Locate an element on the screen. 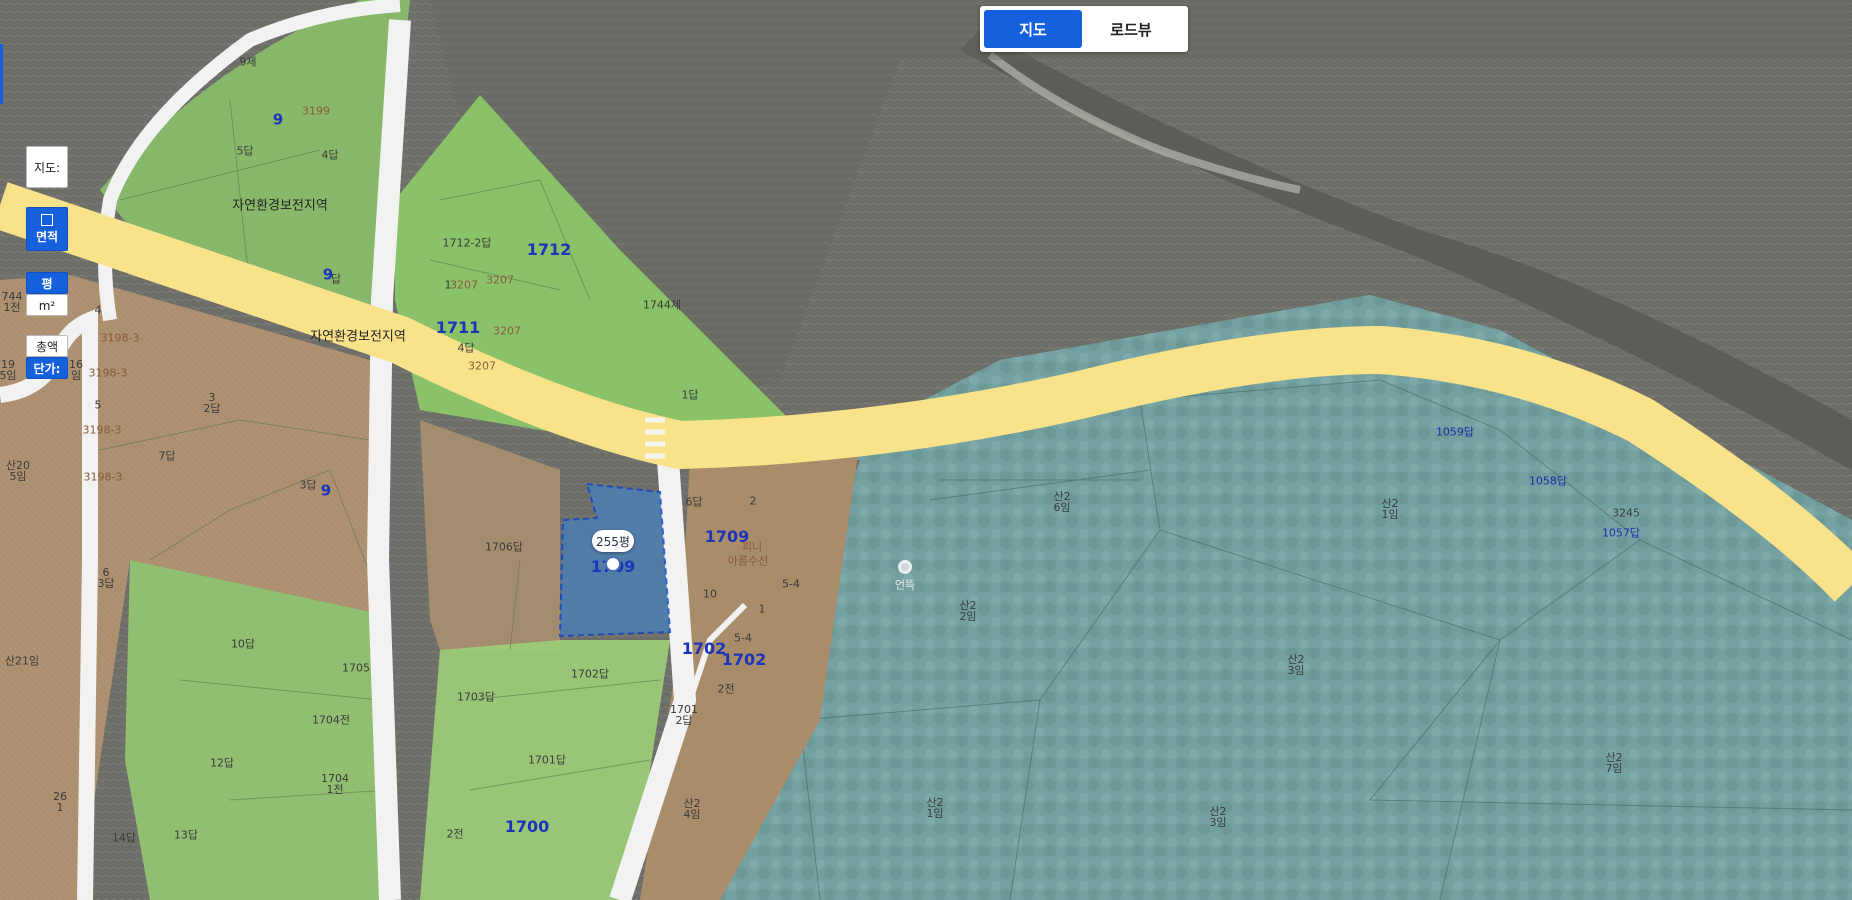 Image resolution: width=1852 pixels, height=900 pixels. unit-pyeong-button: 평 is located at coordinates (47, 283).